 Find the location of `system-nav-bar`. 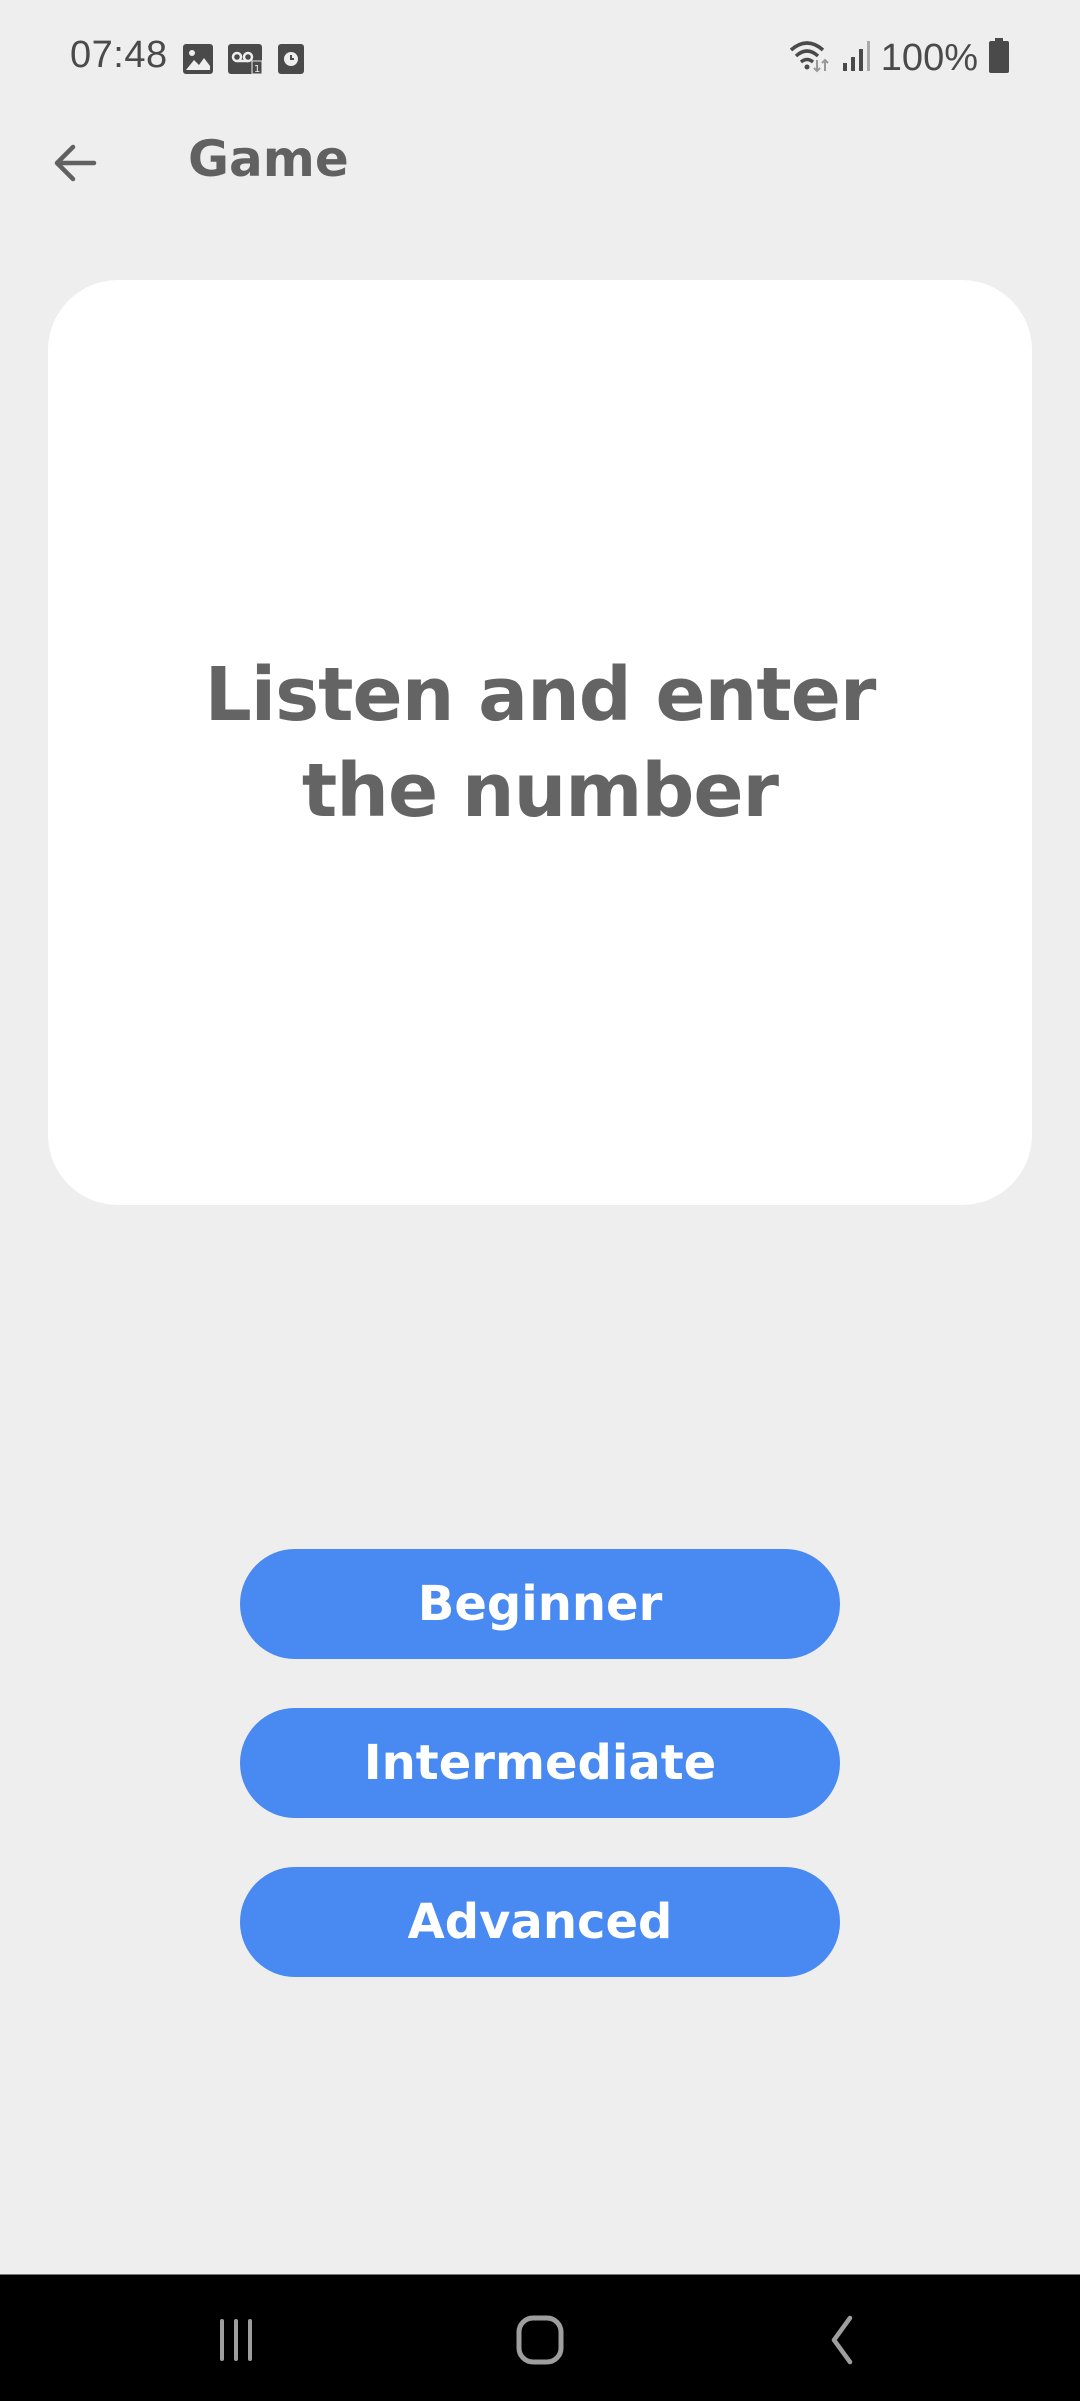

system-nav-bar is located at coordinates (540, 2337).